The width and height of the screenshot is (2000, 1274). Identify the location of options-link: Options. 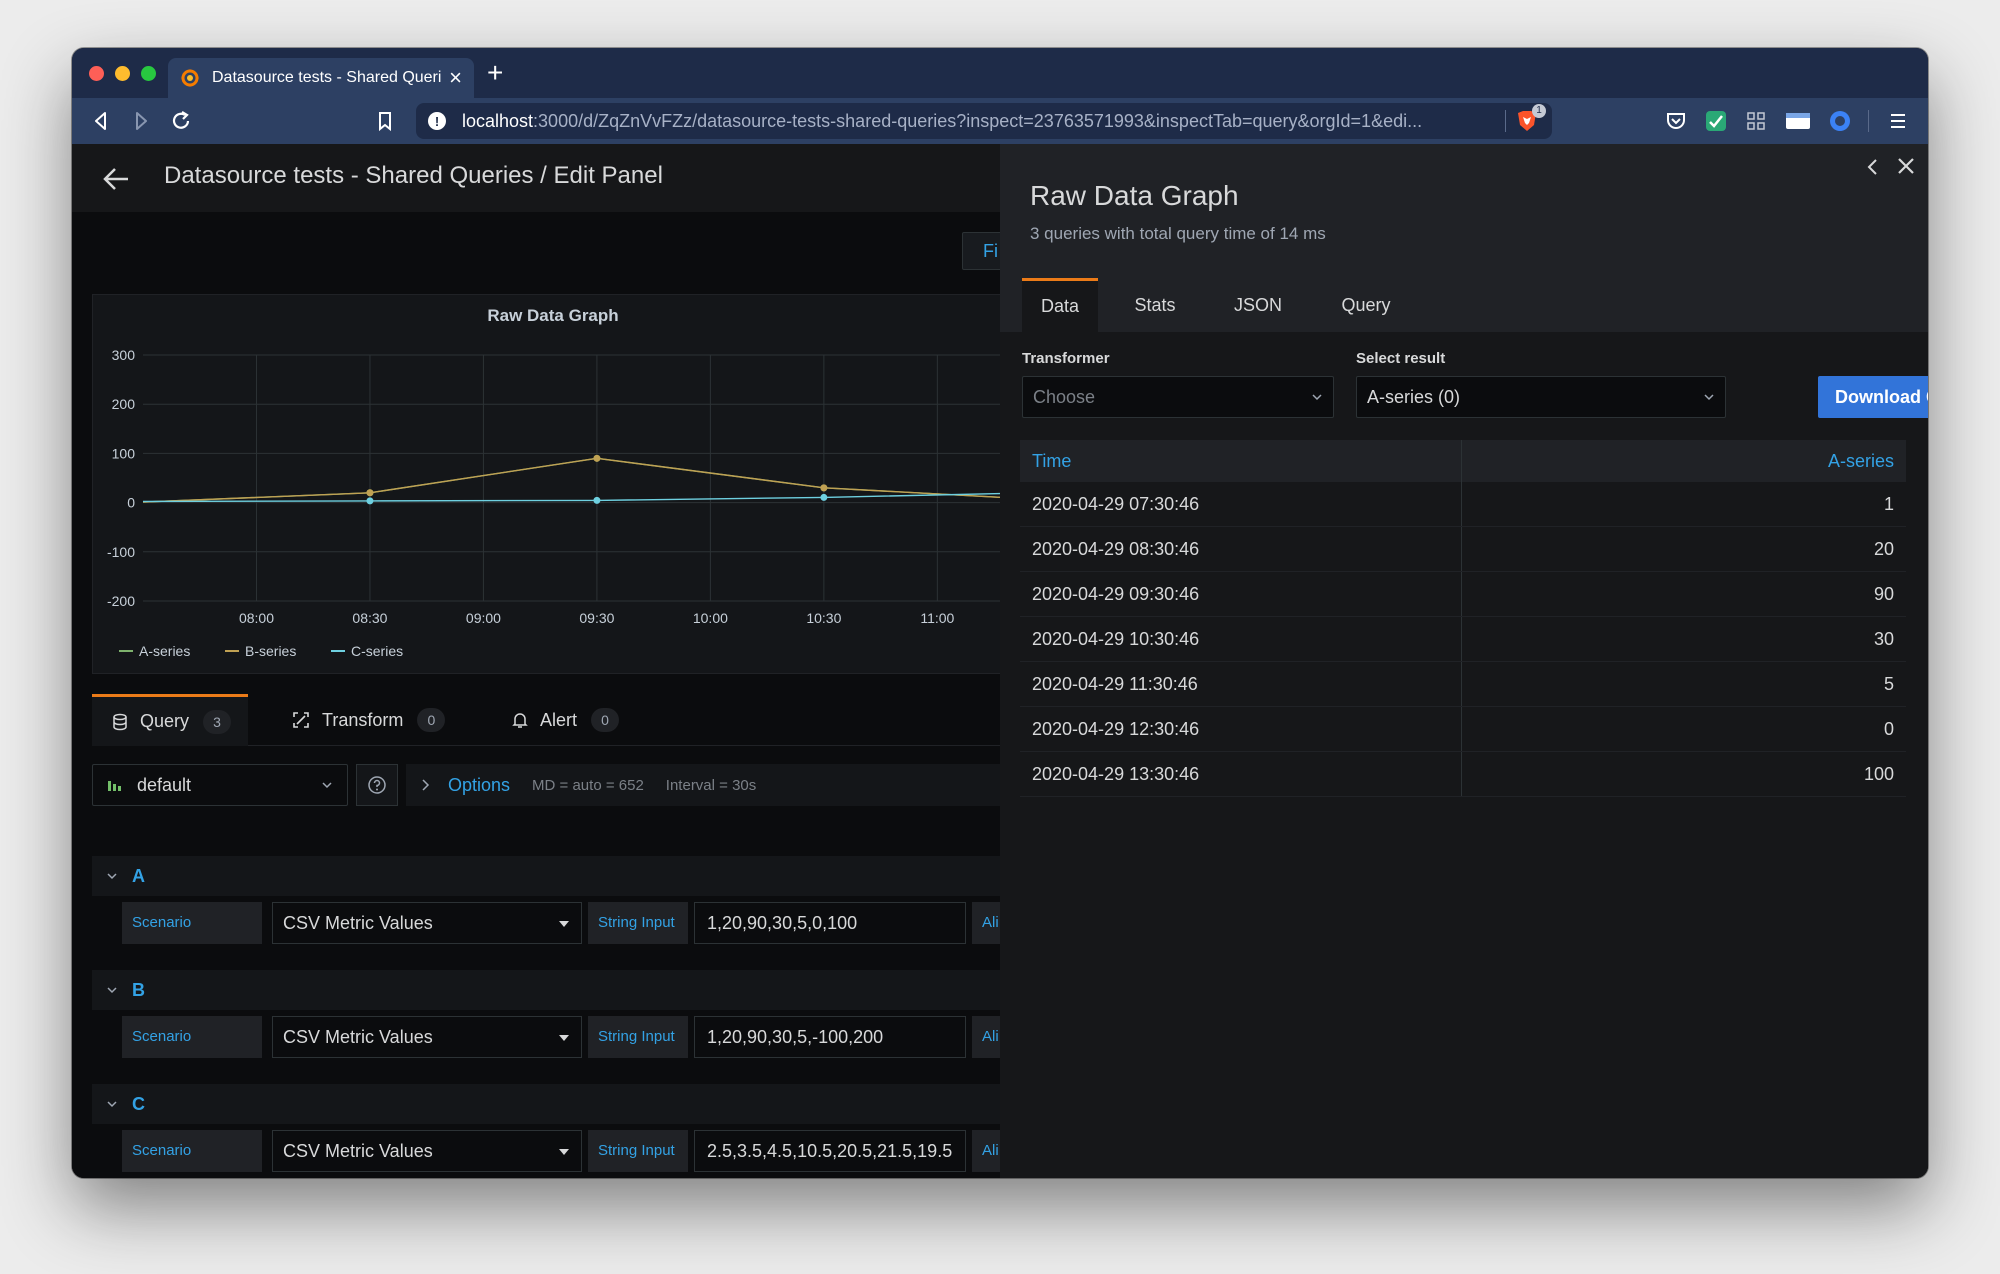
(479, 785).